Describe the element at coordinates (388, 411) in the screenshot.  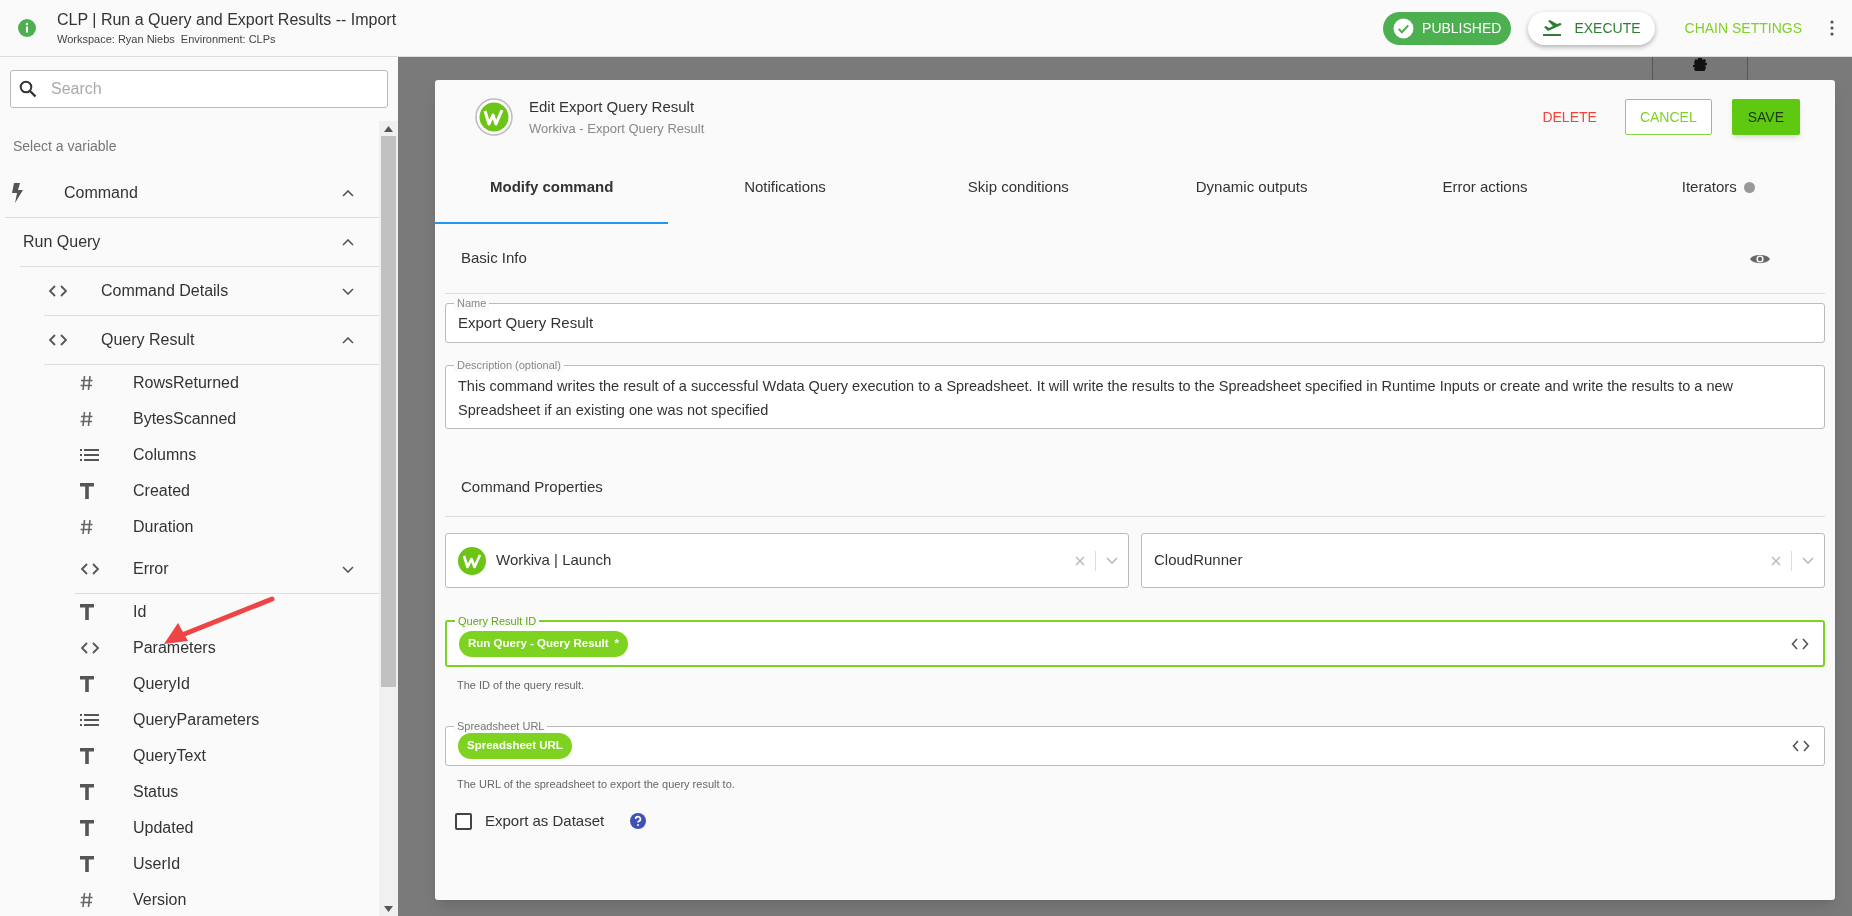
I see `scrollbar-thumb` at that location.